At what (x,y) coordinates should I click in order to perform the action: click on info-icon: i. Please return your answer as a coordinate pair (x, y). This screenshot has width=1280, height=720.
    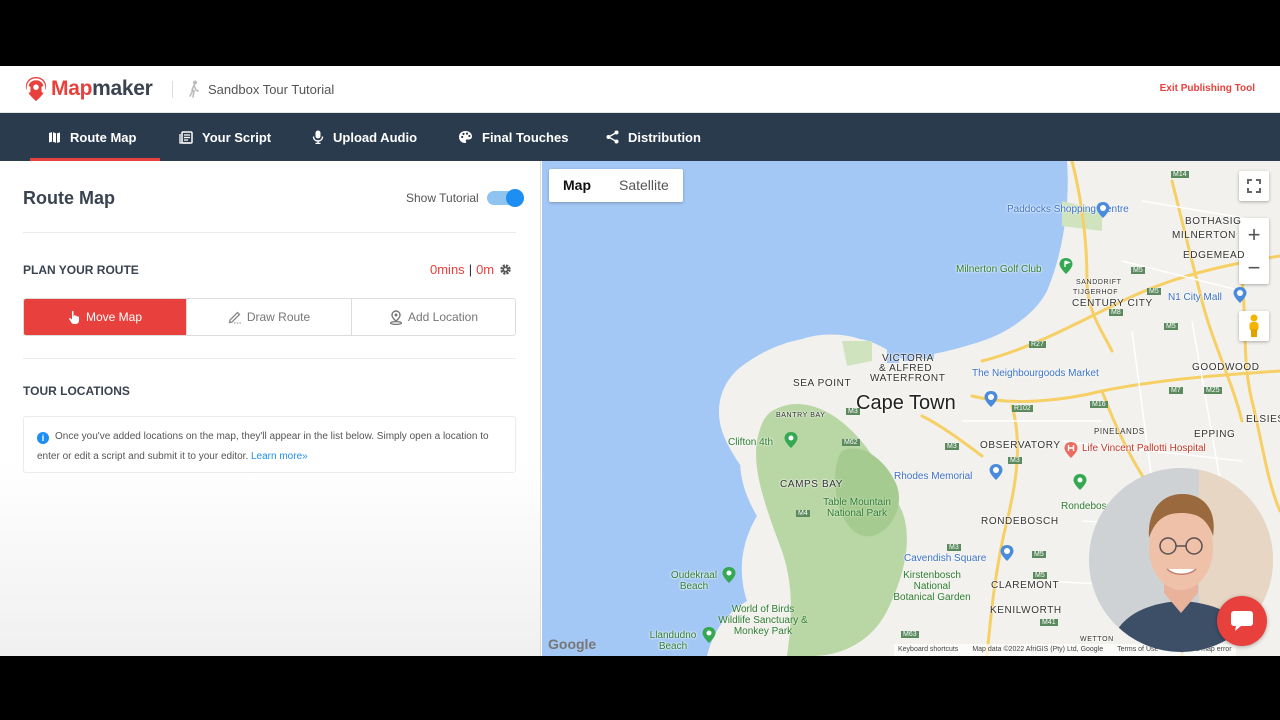
    Looking at the image, I should click on (43, 438).